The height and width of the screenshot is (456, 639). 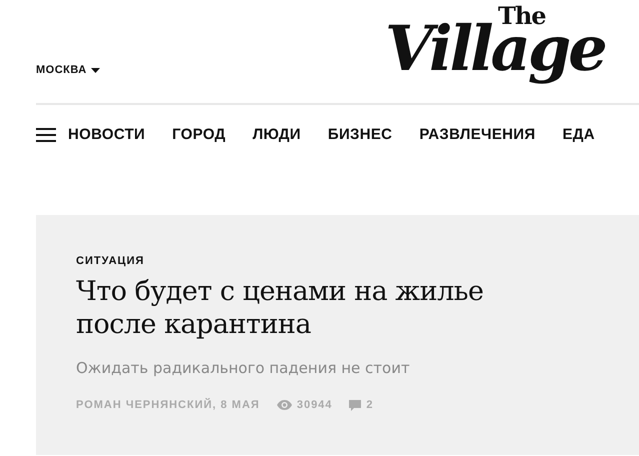 I want to click on logo-text: The, so click(x=522, y=16).